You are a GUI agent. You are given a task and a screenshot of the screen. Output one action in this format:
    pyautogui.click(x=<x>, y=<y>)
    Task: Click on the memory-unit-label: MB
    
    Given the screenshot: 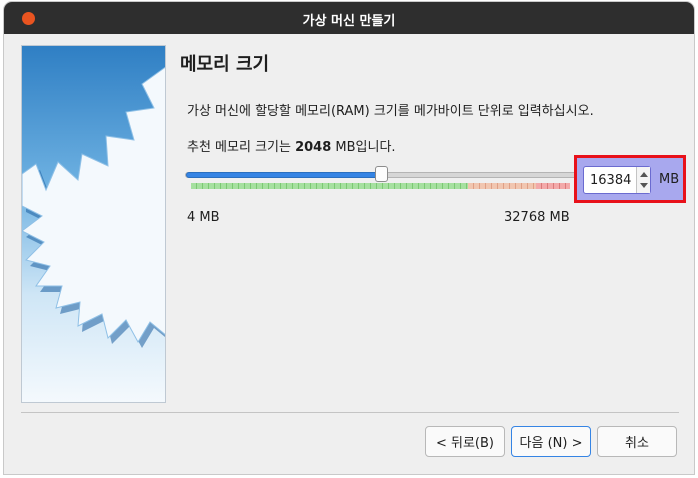 What is the action you would take?
    pyautogui.click(x=669, y=179)
    